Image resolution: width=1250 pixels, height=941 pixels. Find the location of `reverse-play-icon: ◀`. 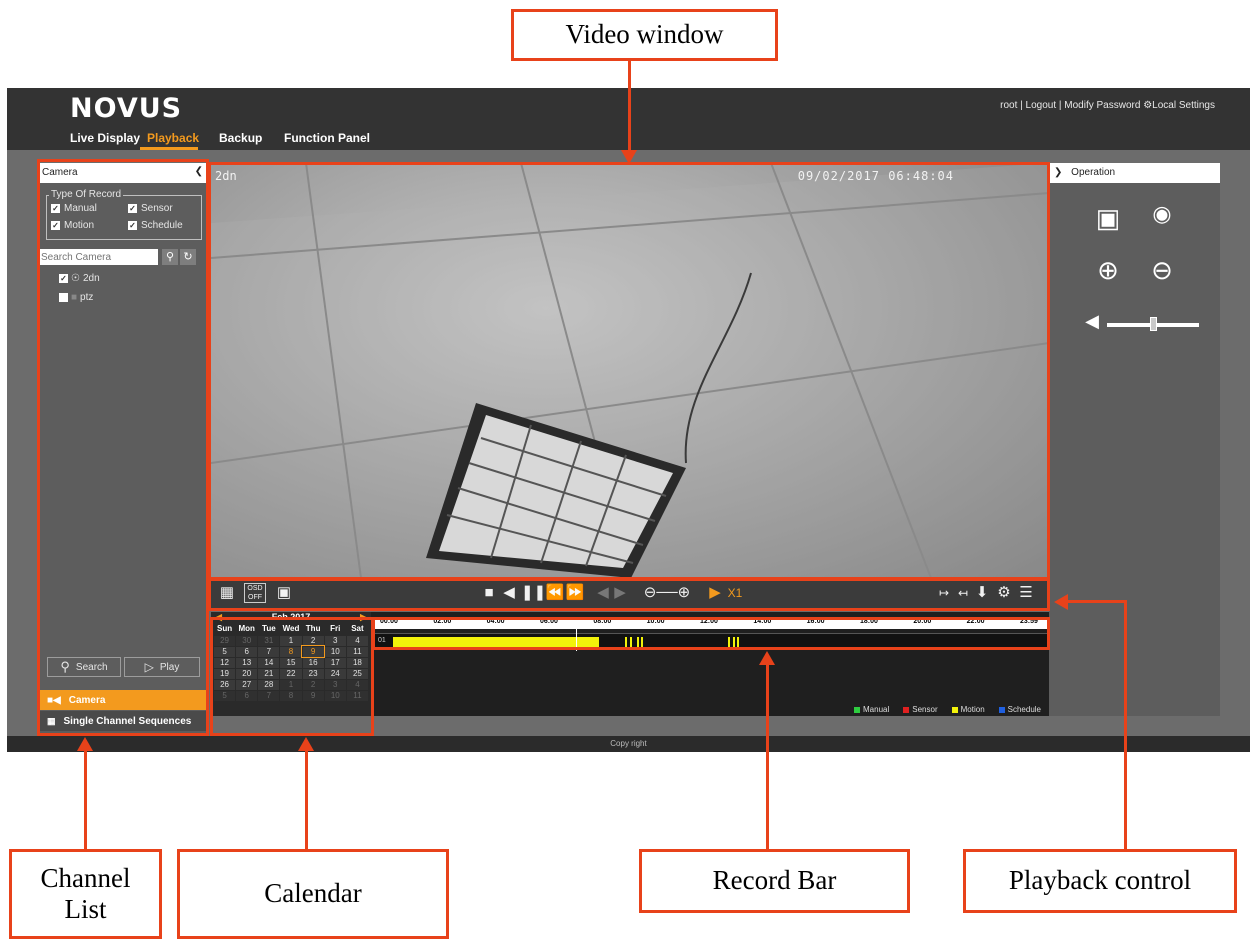

reverse-play-icon: ◀ is located at coordinates (509, 593).